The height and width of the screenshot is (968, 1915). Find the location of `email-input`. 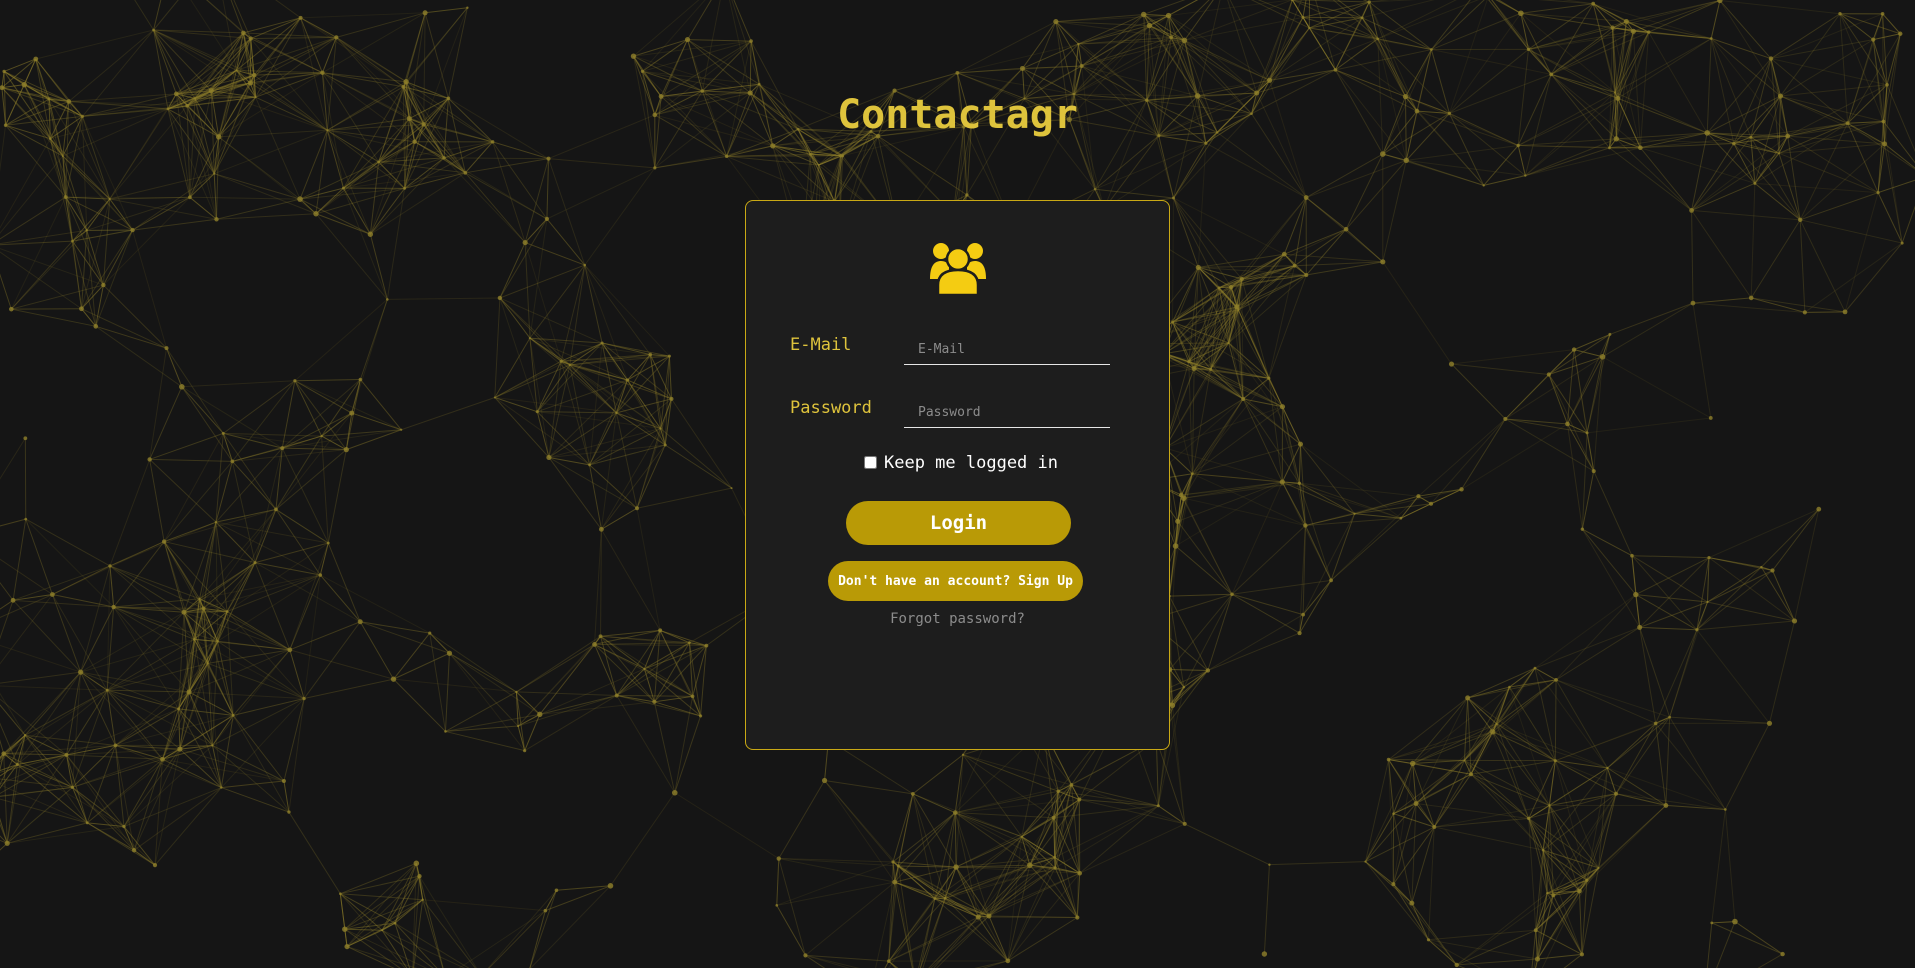

email-input is located at coordinates (1007, 346).